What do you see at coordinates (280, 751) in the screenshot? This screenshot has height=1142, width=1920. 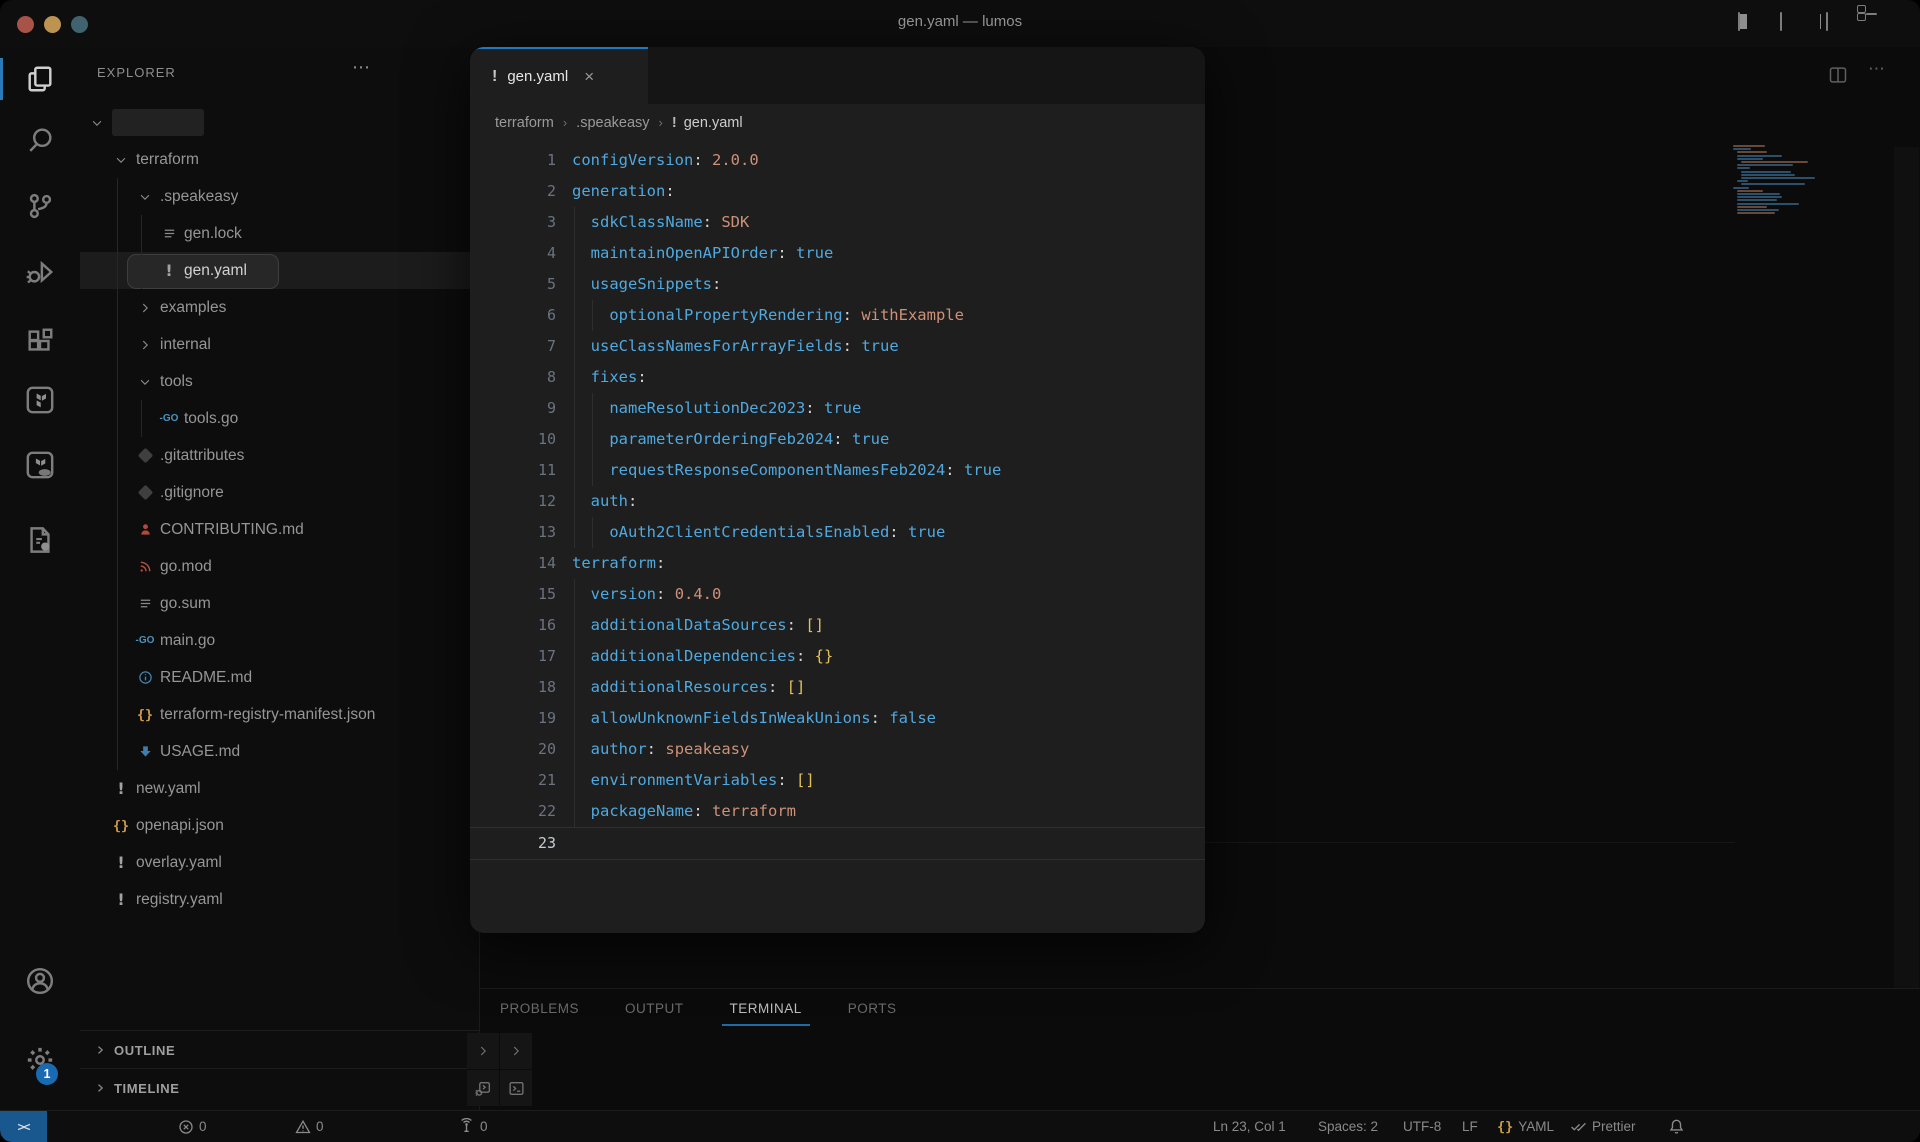 I see `tree-item-usage-md: USAGE.md` at bounding box center [280, 751].